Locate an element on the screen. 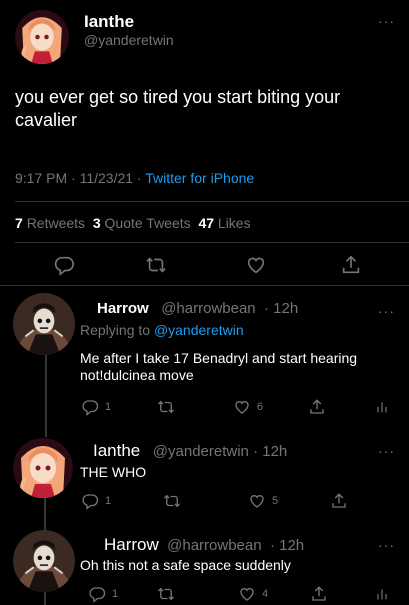  like-count: 4 is located at coordinates (265, 594).